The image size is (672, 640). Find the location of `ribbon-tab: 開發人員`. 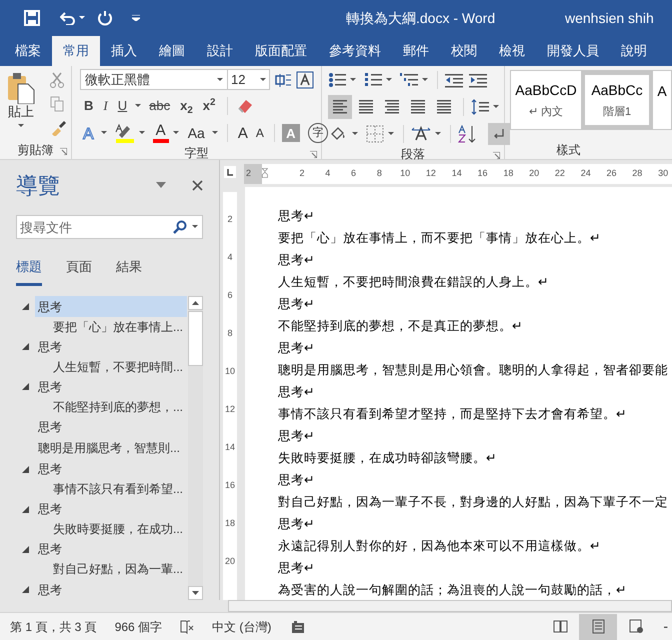

ribbon-tab: 開發人員 is located at coordinates (573, 51).